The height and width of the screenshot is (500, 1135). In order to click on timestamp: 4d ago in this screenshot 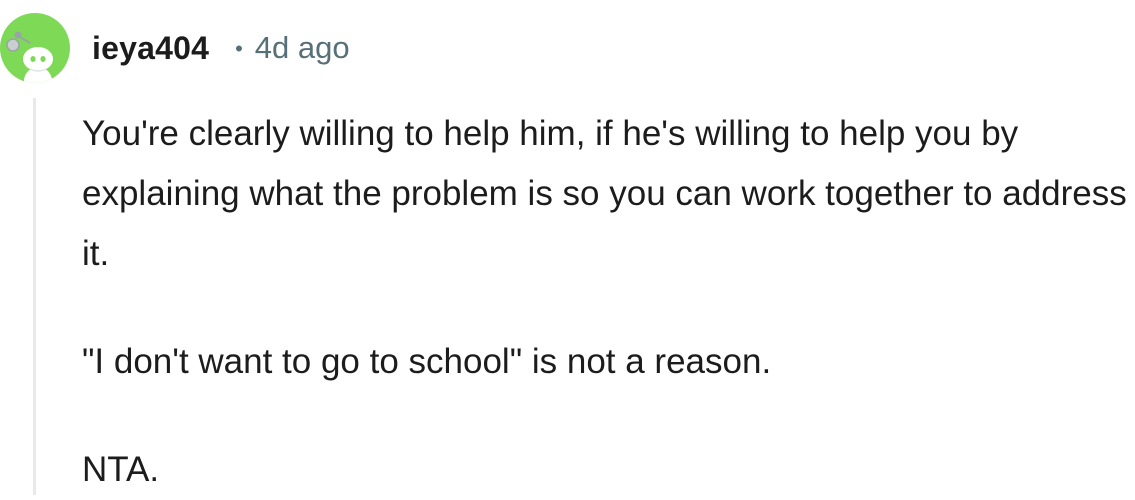, I will do `click(302, 48)`.